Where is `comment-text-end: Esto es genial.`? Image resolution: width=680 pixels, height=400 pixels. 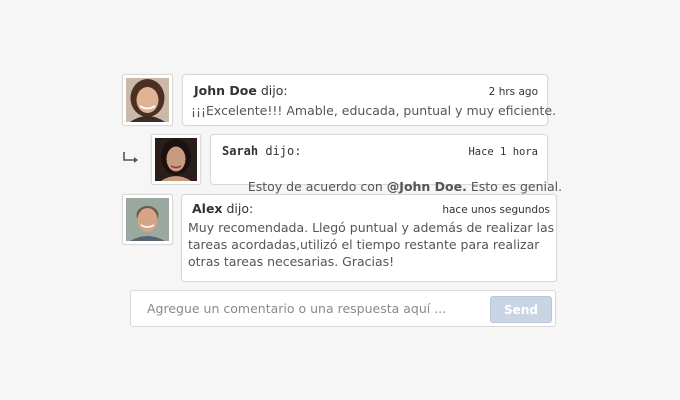
comment-text-end: Esto es genial. is located at coordinates (514, 186).